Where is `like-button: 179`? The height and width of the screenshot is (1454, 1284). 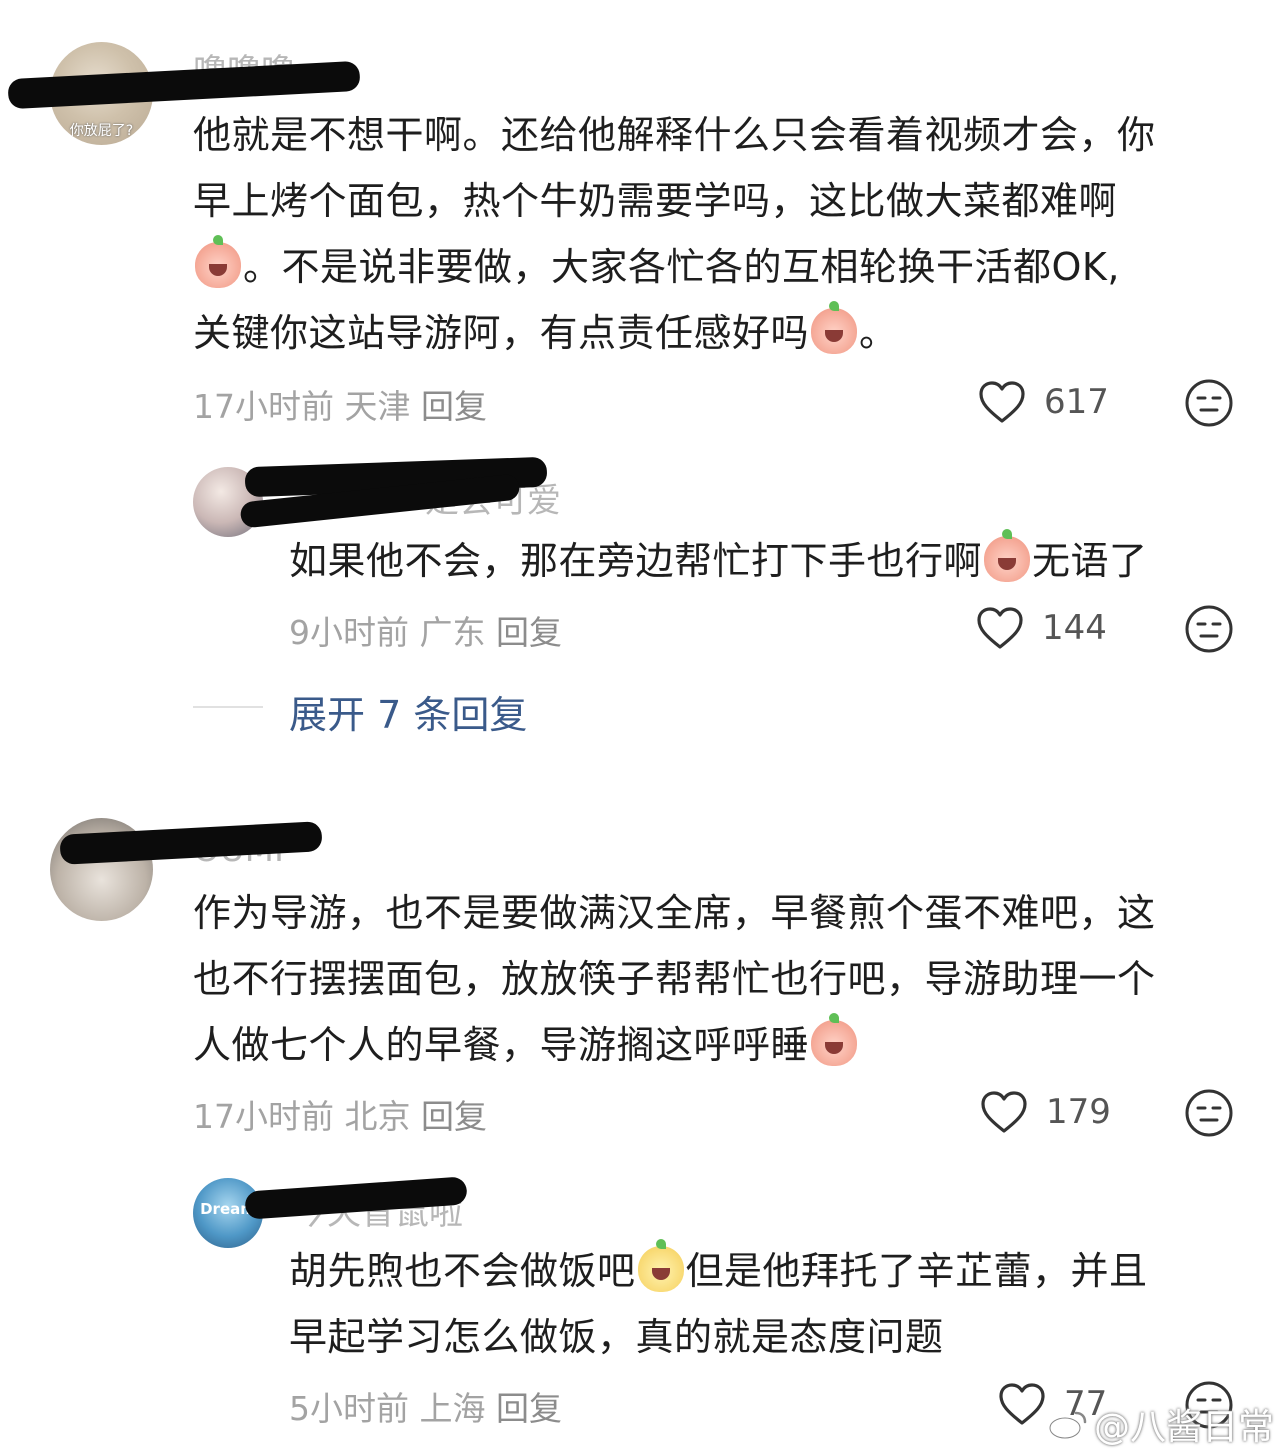
like-button: 179 is located at coordinates (1045, 1112).